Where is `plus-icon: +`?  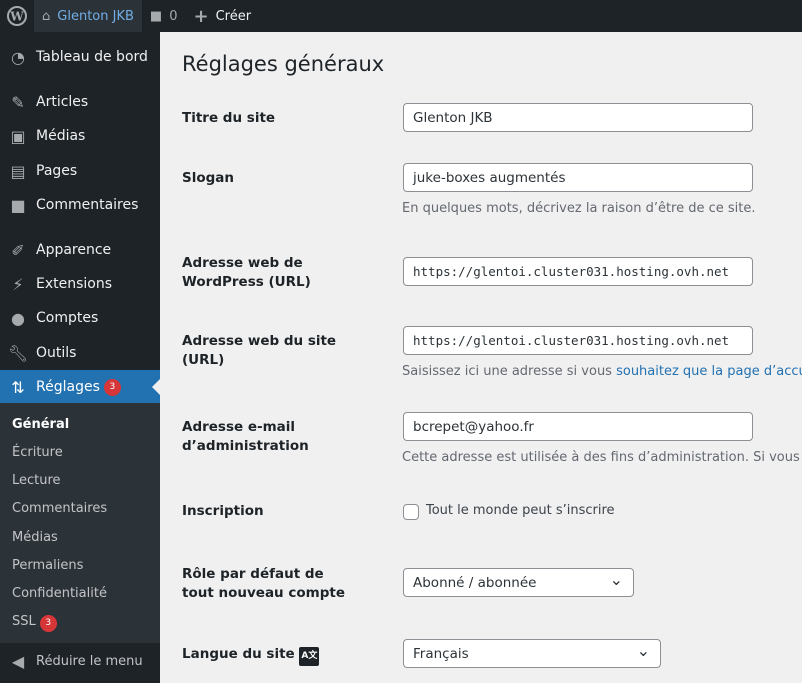 plus-icon: + is located at coordinates (201, 16).